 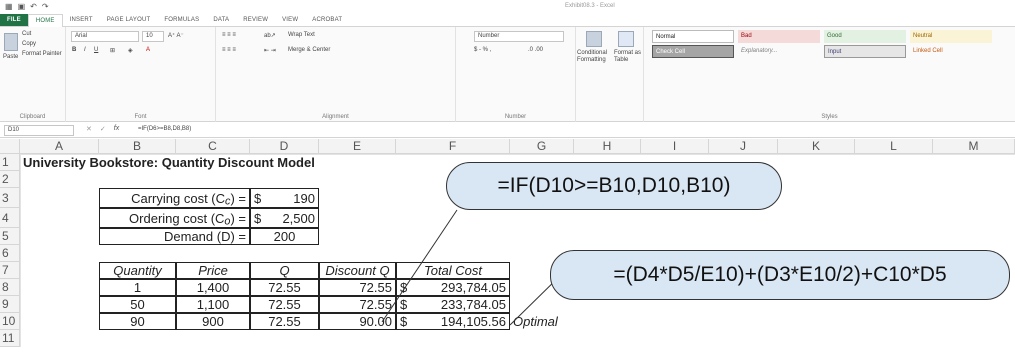 I want to click on conditional-formatting-button: Conditional Formatting, so click(x=595, y=57).